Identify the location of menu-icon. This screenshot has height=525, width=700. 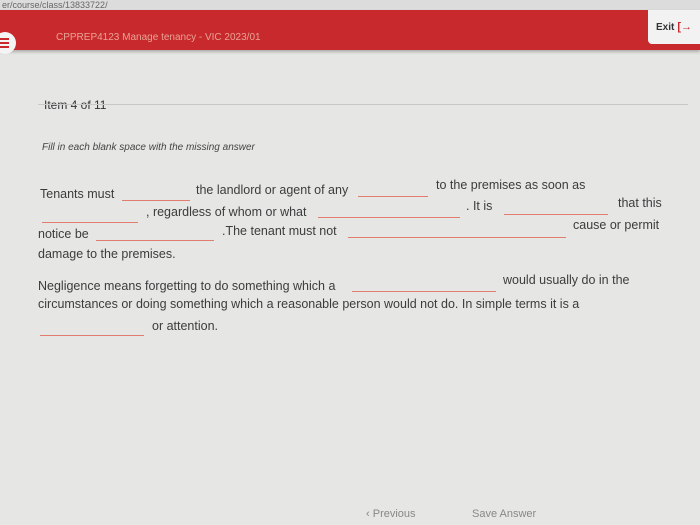
(8, 43).